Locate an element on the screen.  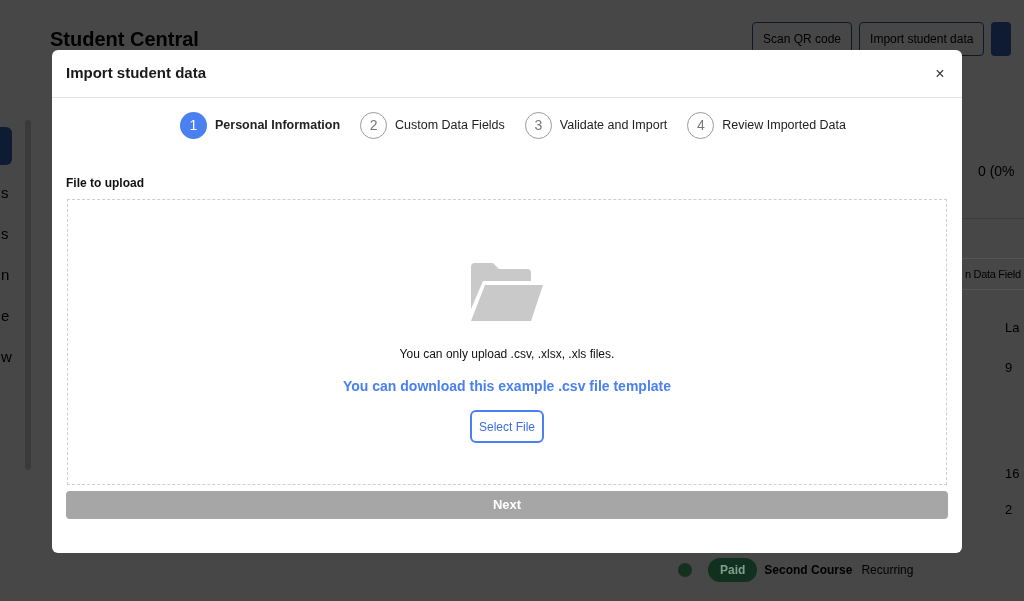
template-link: You can download this example .csv file template is located at coordinates (507, 386).